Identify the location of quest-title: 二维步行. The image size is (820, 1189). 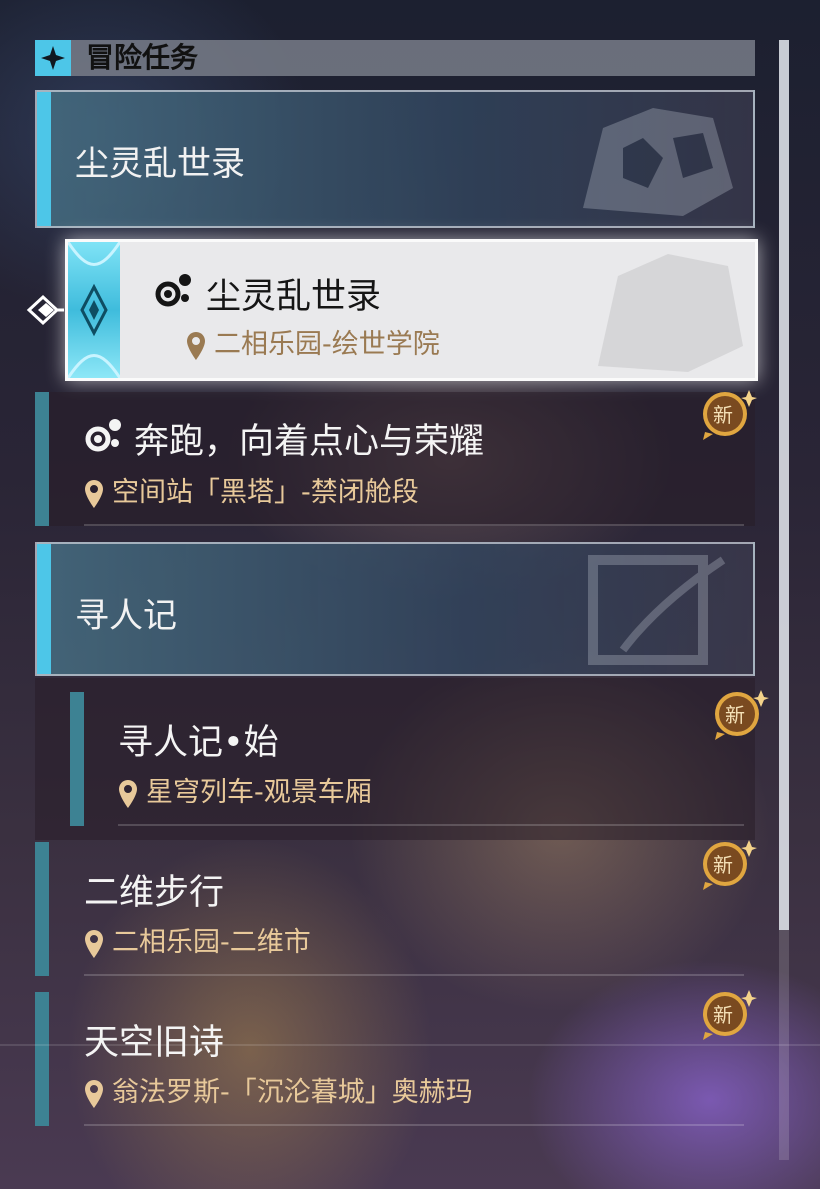
(154, 889).